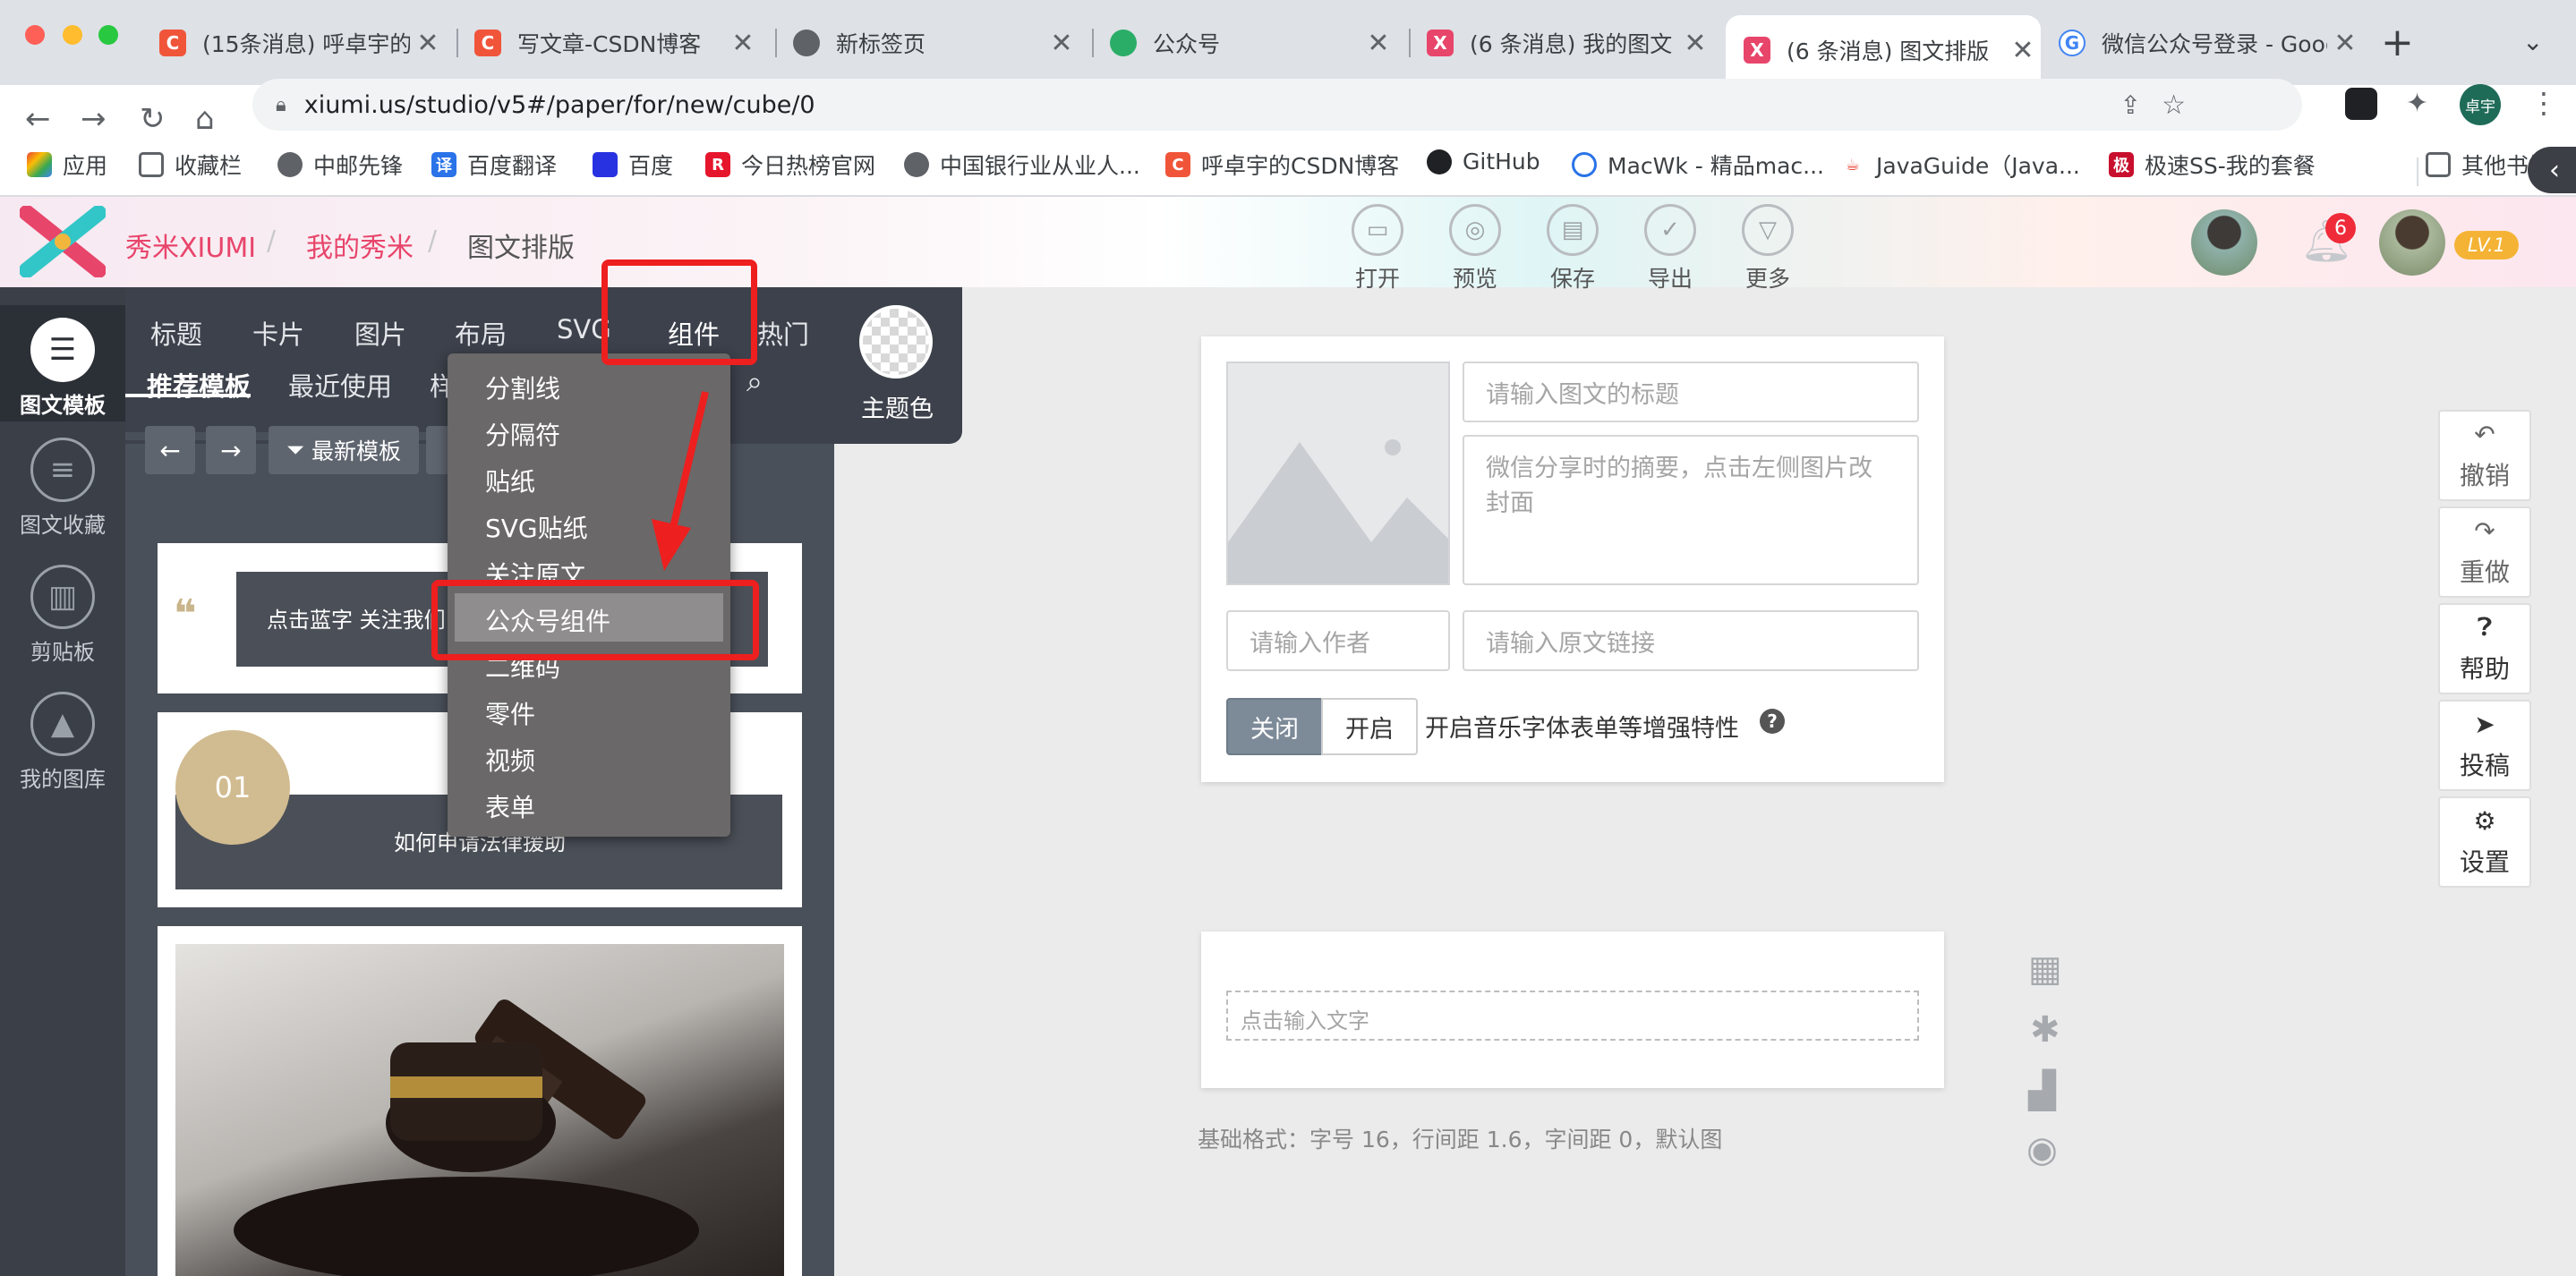  I want to click on close-window-button, so click(35, 35).